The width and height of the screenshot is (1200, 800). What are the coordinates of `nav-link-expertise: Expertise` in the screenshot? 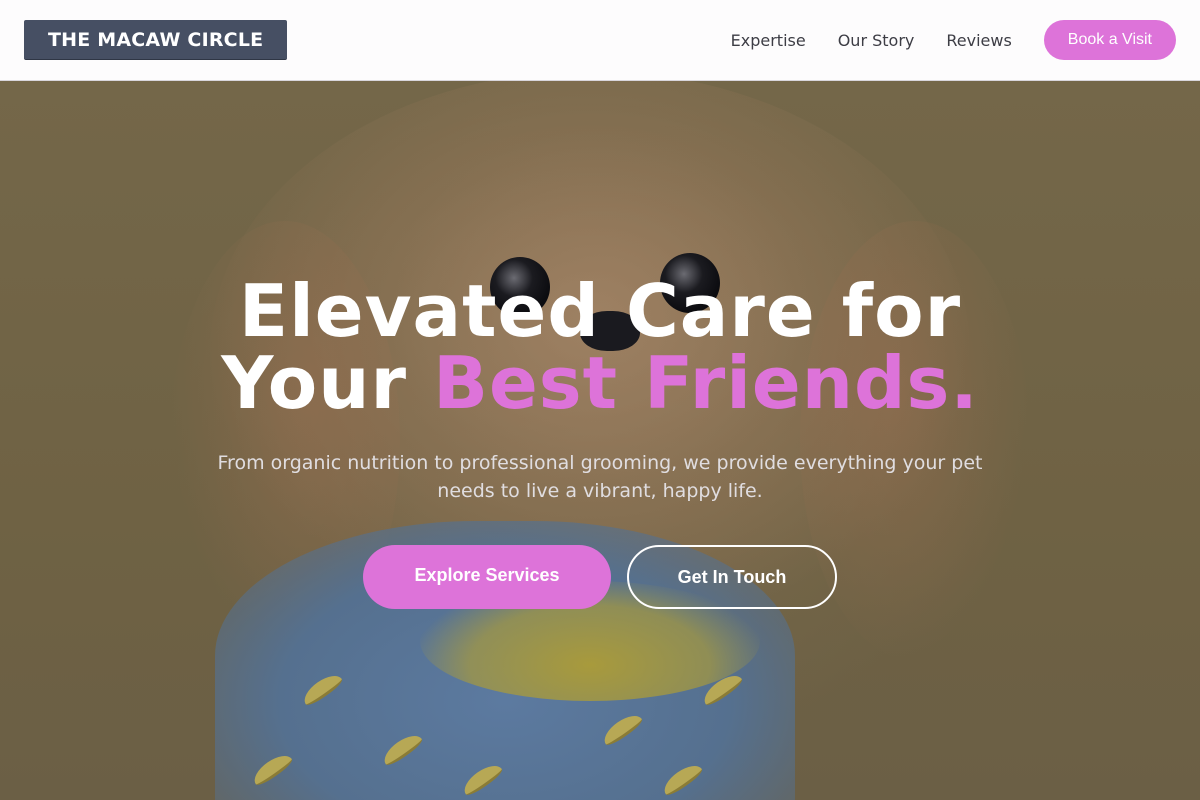 It's located at (768, 40).